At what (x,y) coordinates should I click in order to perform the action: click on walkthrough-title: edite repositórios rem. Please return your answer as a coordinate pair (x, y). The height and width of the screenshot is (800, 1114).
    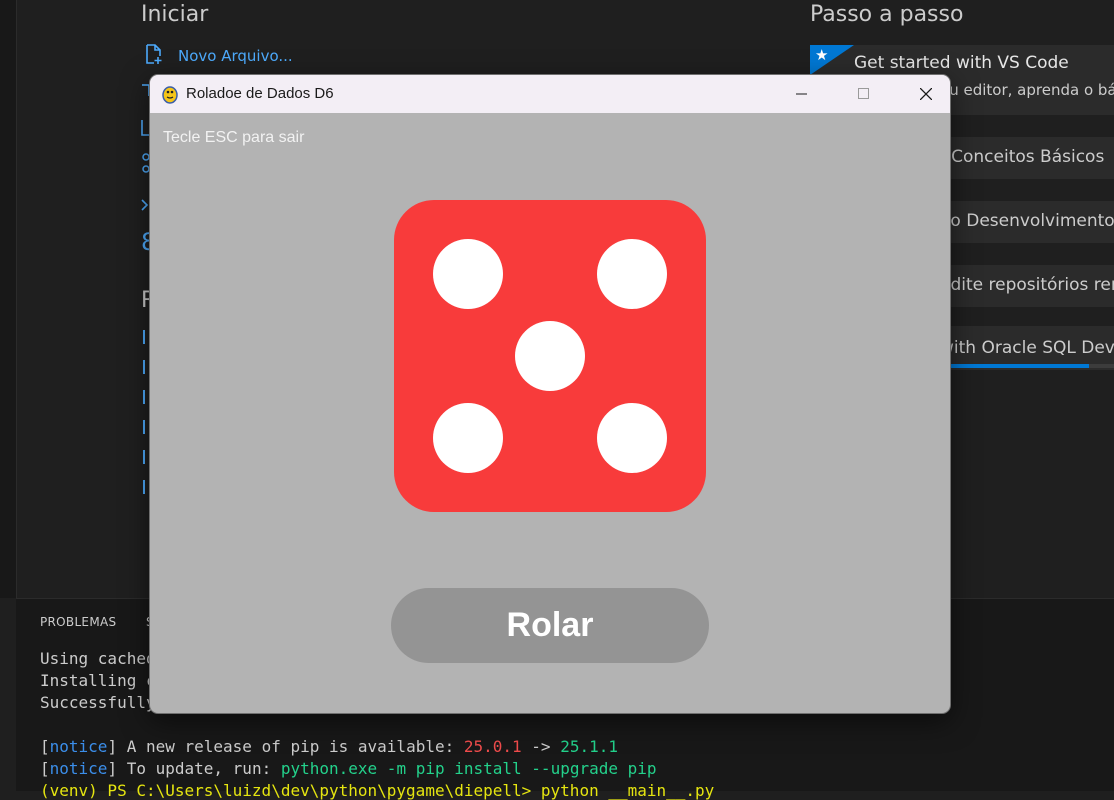
    Looking at the image, I should click on (1027, 285).